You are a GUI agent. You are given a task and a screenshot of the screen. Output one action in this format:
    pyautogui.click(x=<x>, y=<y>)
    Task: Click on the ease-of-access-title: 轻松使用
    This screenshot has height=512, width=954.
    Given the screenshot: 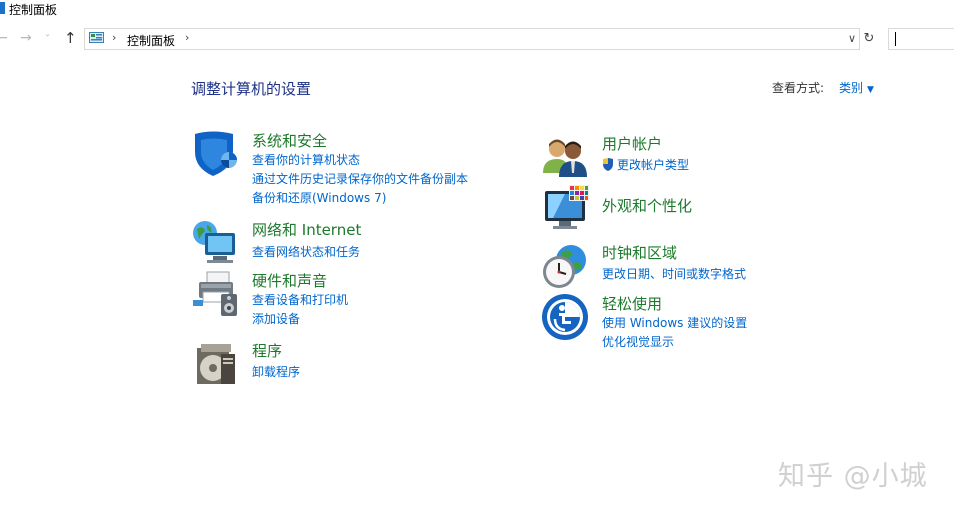 What is the action you would take?
    pyautogui.click(x=632, y=303)
    